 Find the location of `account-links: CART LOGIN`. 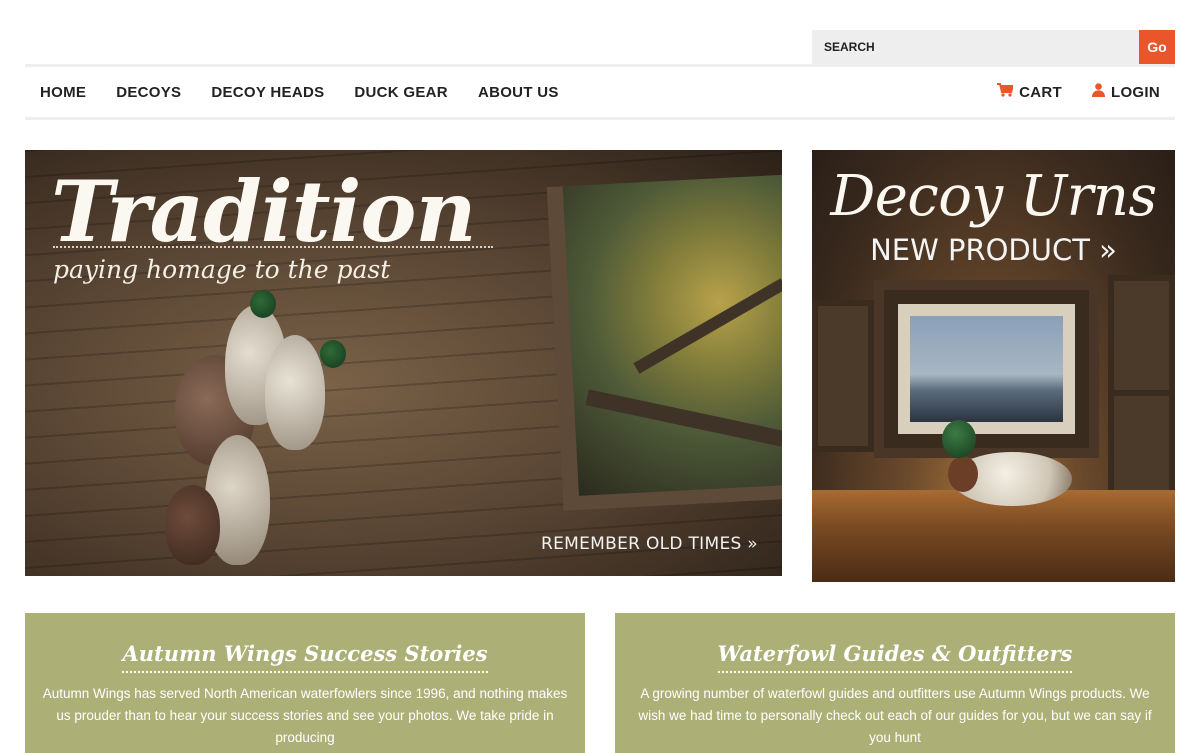

account-links: CART LOGIN is located at coordinates (1078, 92).